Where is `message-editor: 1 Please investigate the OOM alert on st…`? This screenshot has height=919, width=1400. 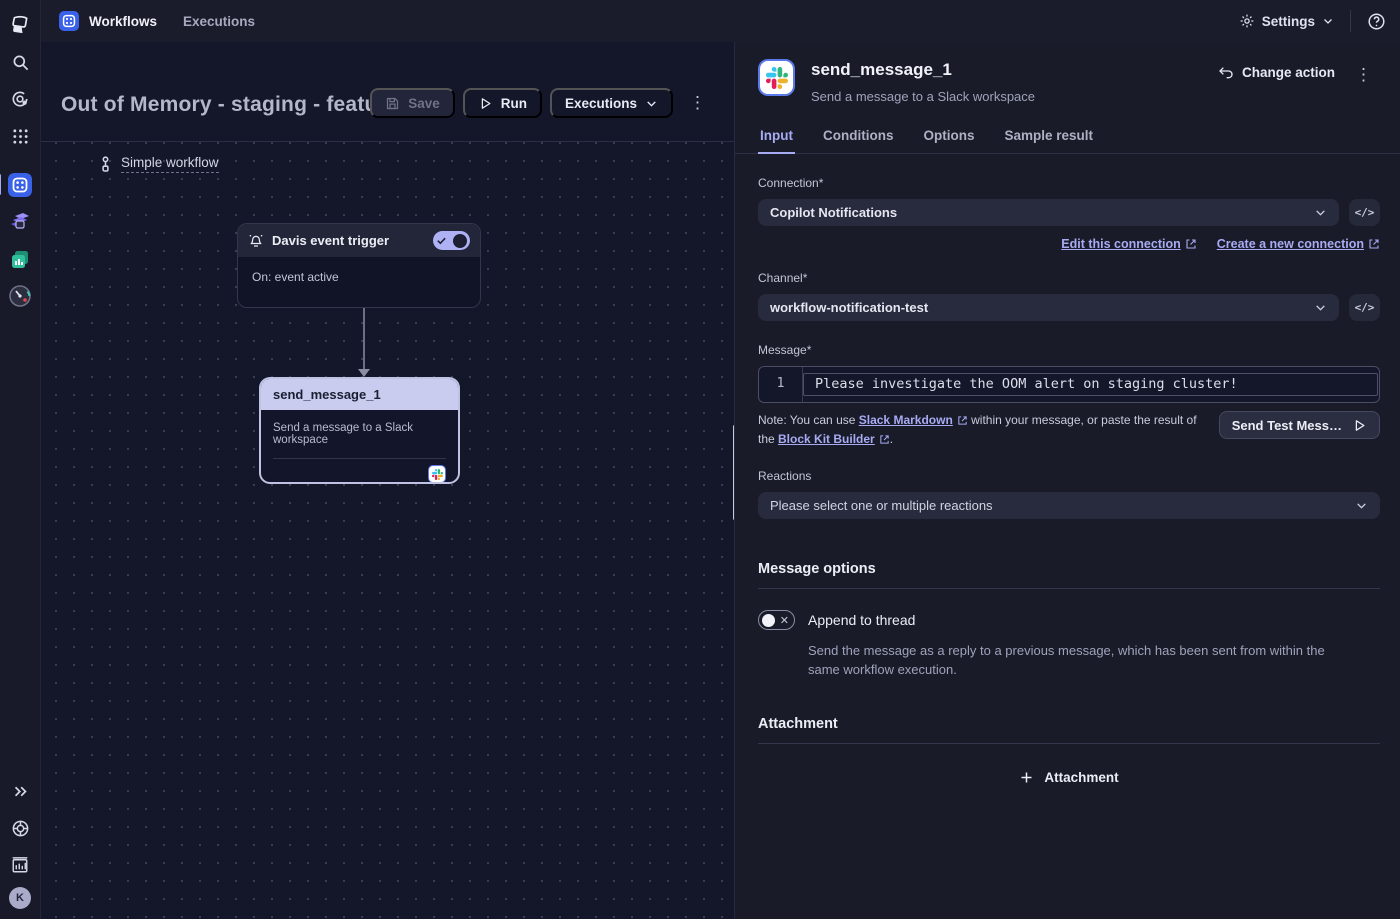 message-editor: 1 Please investigate the OOM alert on st… is located at coordinates (1069, 384).